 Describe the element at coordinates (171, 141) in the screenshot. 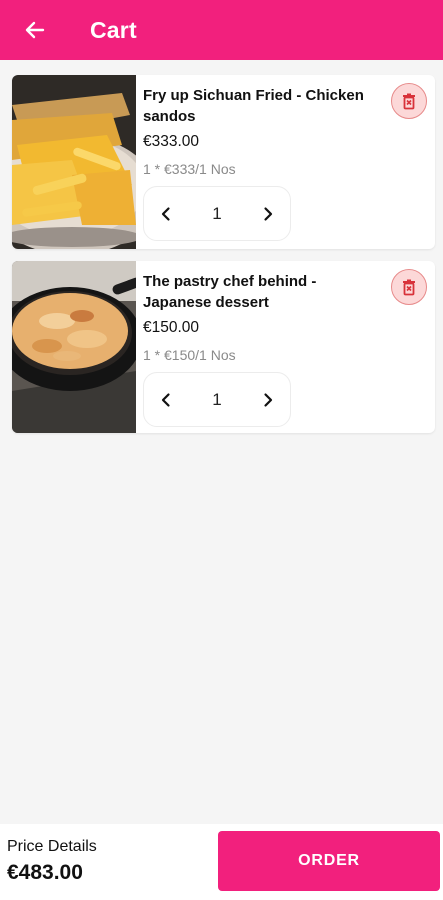

I see `item-price: €333.00` at that location.